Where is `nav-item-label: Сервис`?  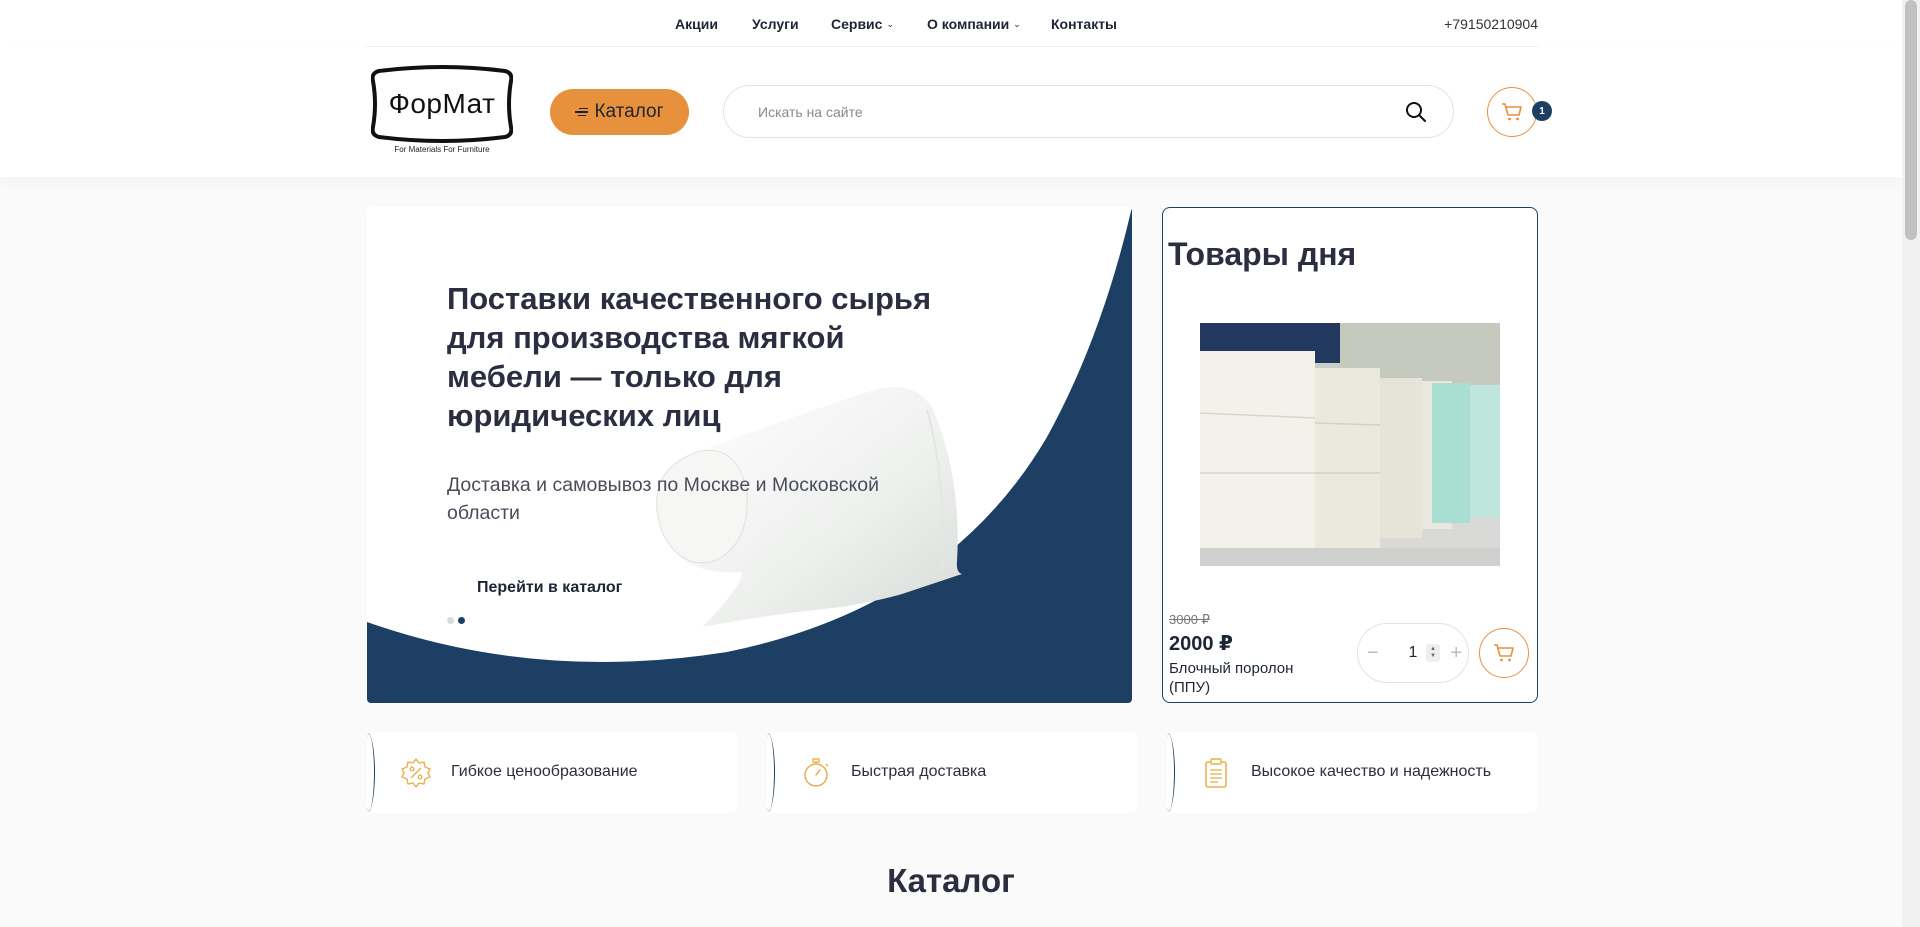
nav-item-label: Сервис is located at coordinates (857, 24).